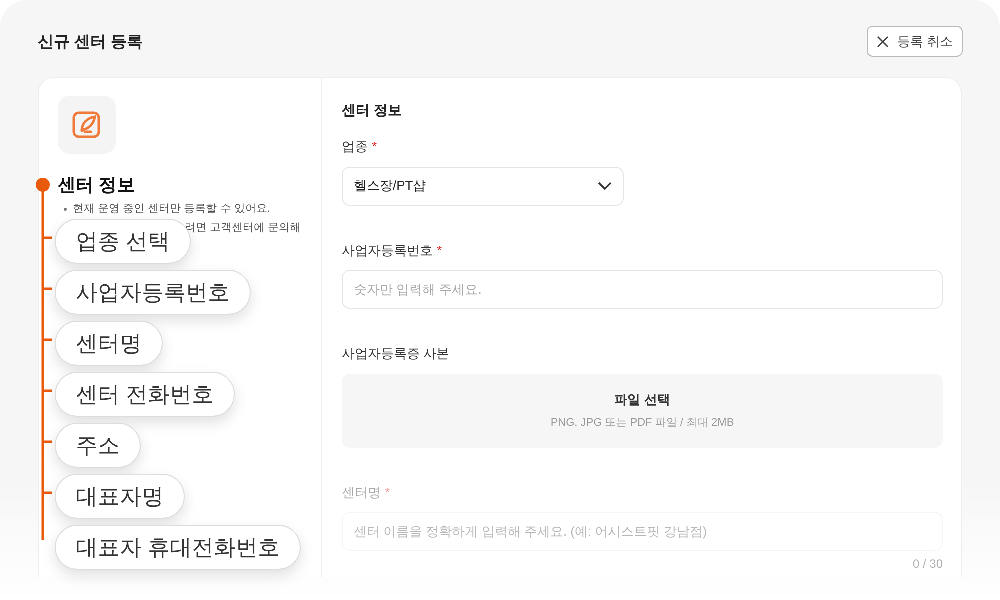 This screenshot has width=1000, height=600. I want to click on bullet-icon, so click(65, 209).